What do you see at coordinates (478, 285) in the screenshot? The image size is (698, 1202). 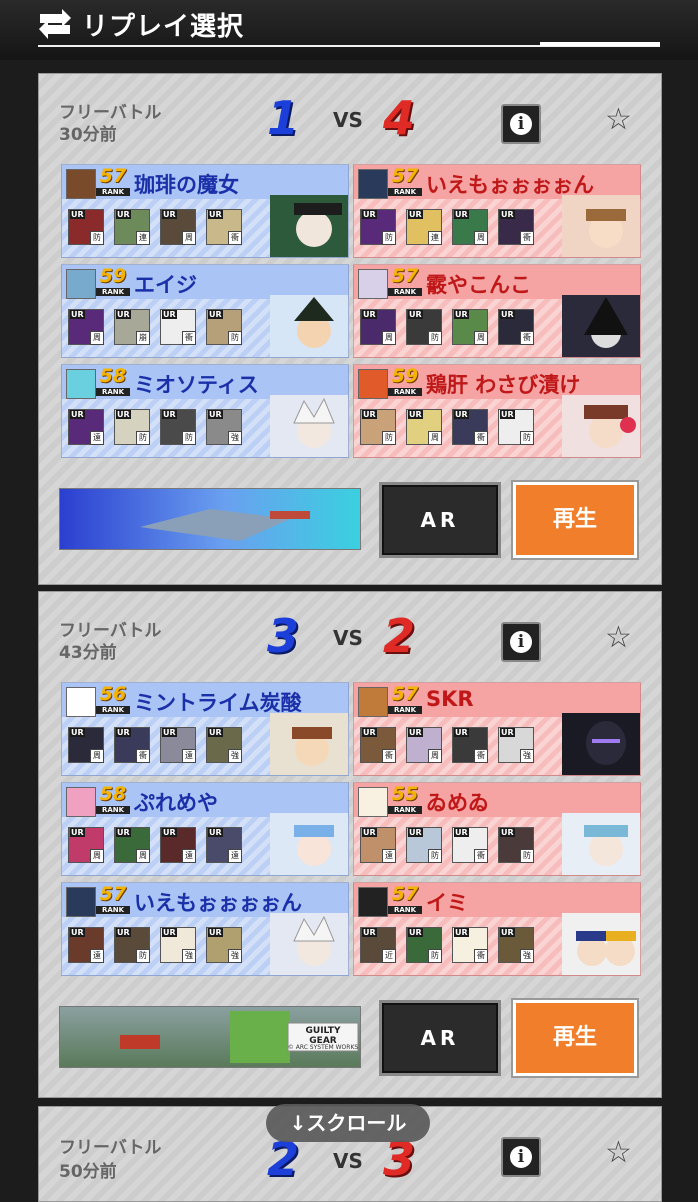 I see `player-name: 霰やこんこ` at bounding box center [478, 285].